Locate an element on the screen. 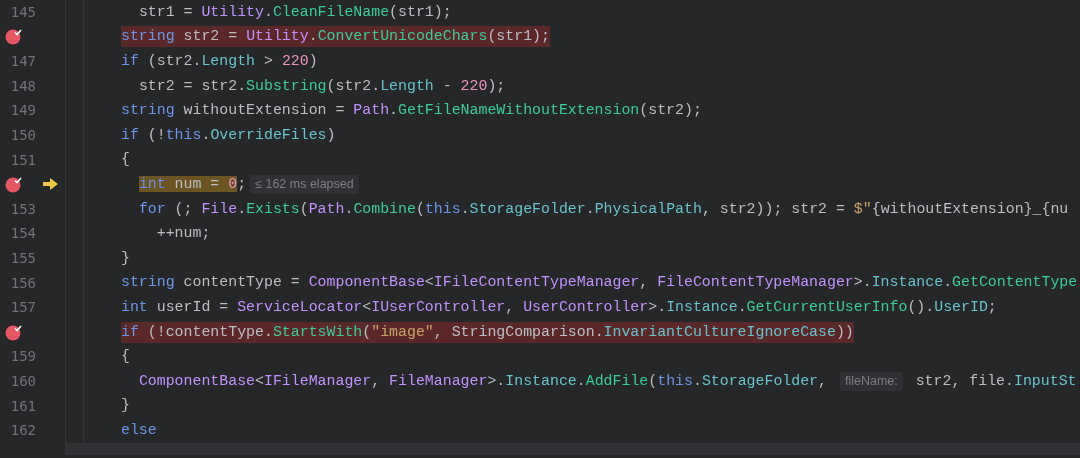 The height and width of the screenshot is (458, 1080). code-text: str2 = str2.Substring(str2.Length - 220); is located at coordinates (322, 86).